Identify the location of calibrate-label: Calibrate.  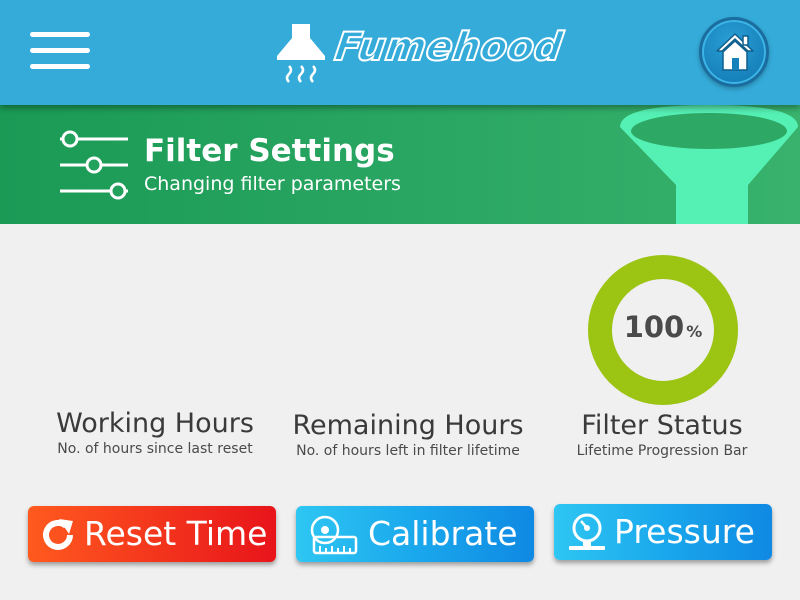
(443, 533).